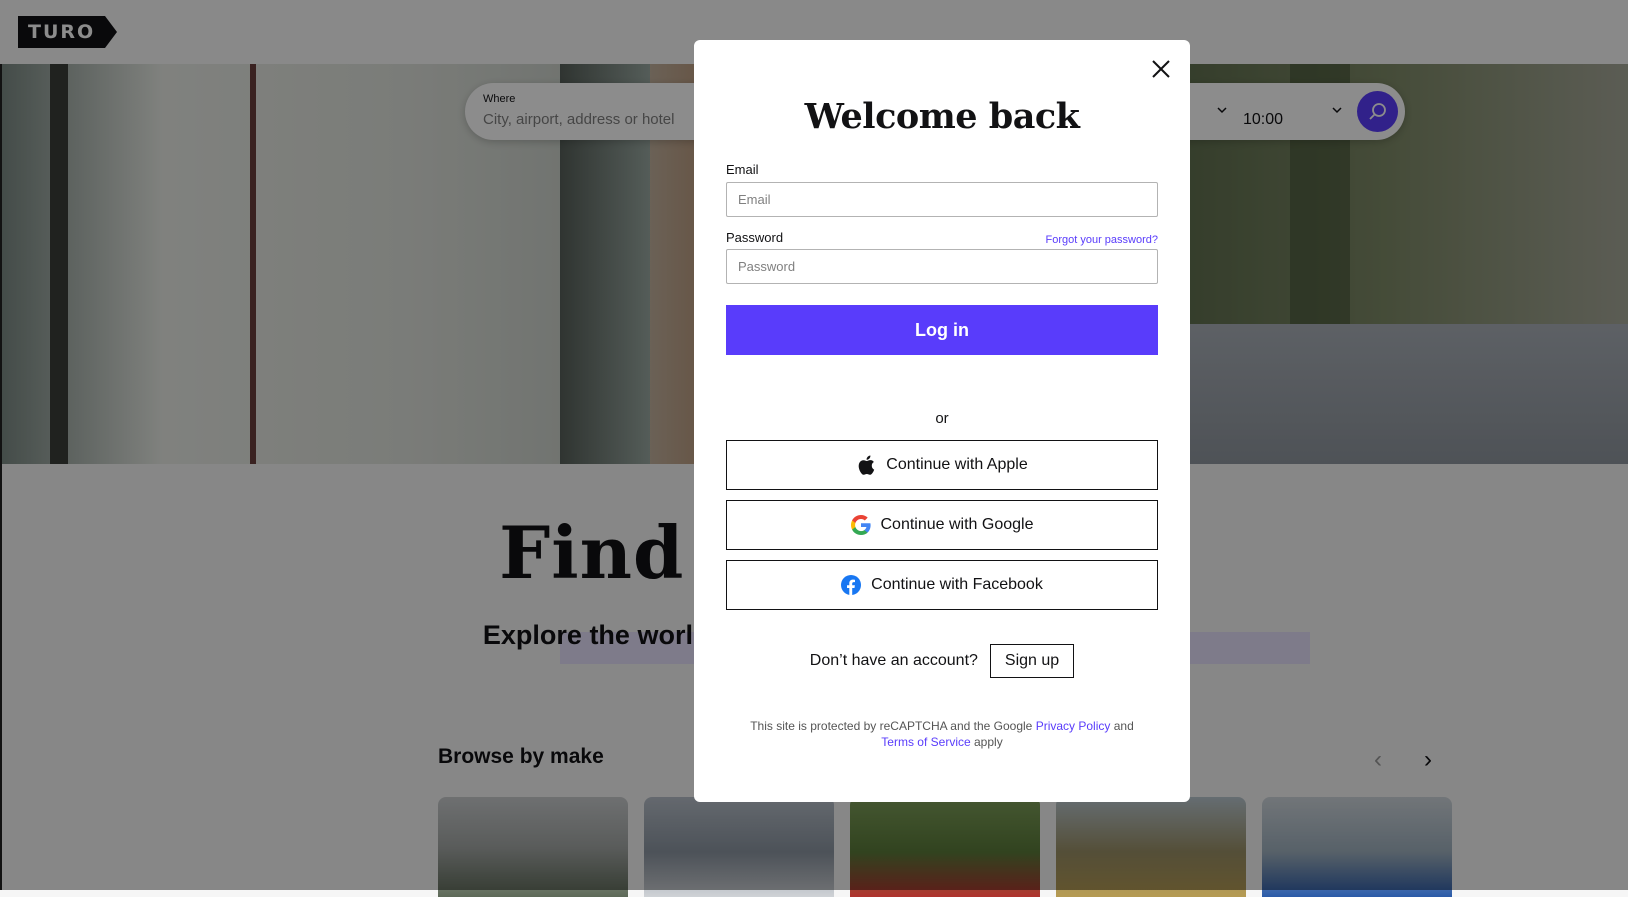 This screenshot has height=897, width=1628. What do you see at coordinates (957, 524) in the screenshot?
I see `google-button-label: Continue with Google` at bounding box center [957, 524].